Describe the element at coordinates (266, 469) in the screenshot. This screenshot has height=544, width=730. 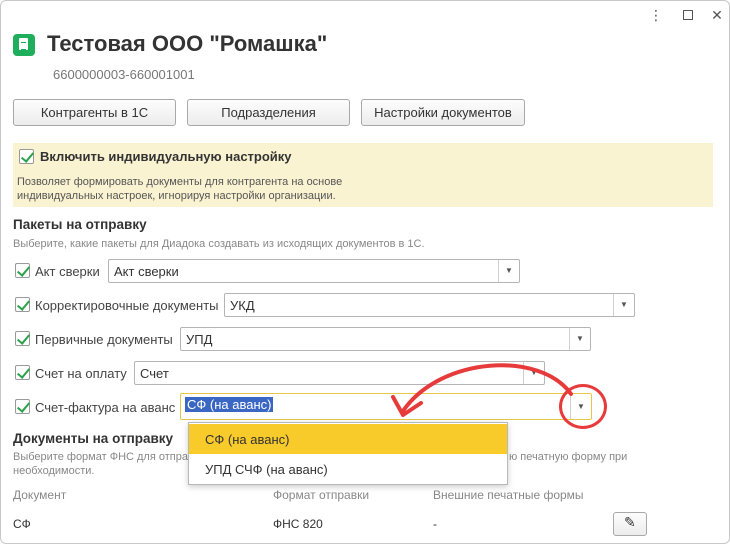
I see `dropdown-option-label: УПД СЧФ (на аванс)` at that location.